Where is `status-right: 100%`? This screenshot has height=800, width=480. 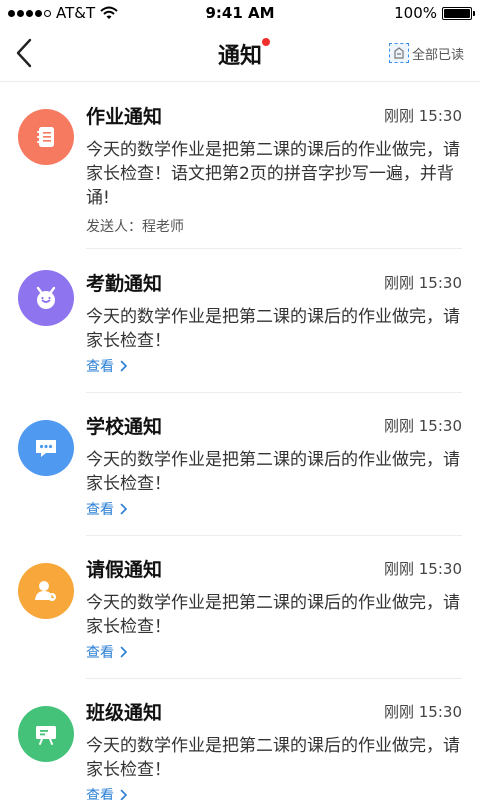
status-right: 100% is located at coordinates (434, 13).